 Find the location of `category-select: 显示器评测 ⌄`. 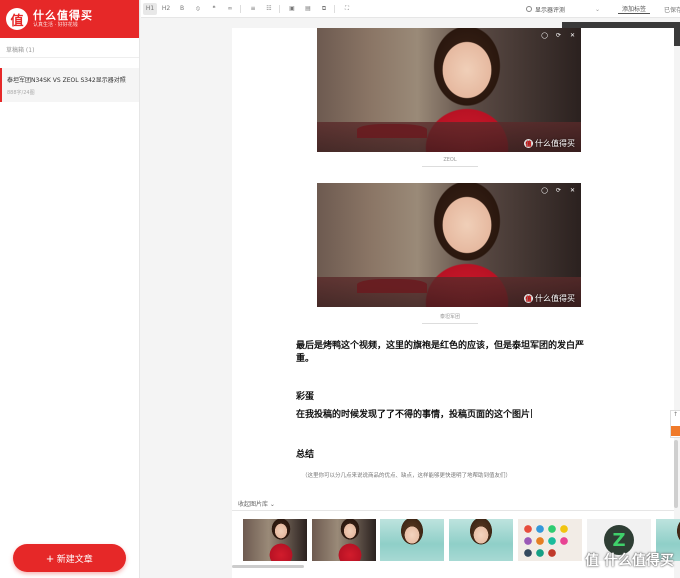

category-select: 显示器评测 ⌄ is located at coordinates (562, 9).